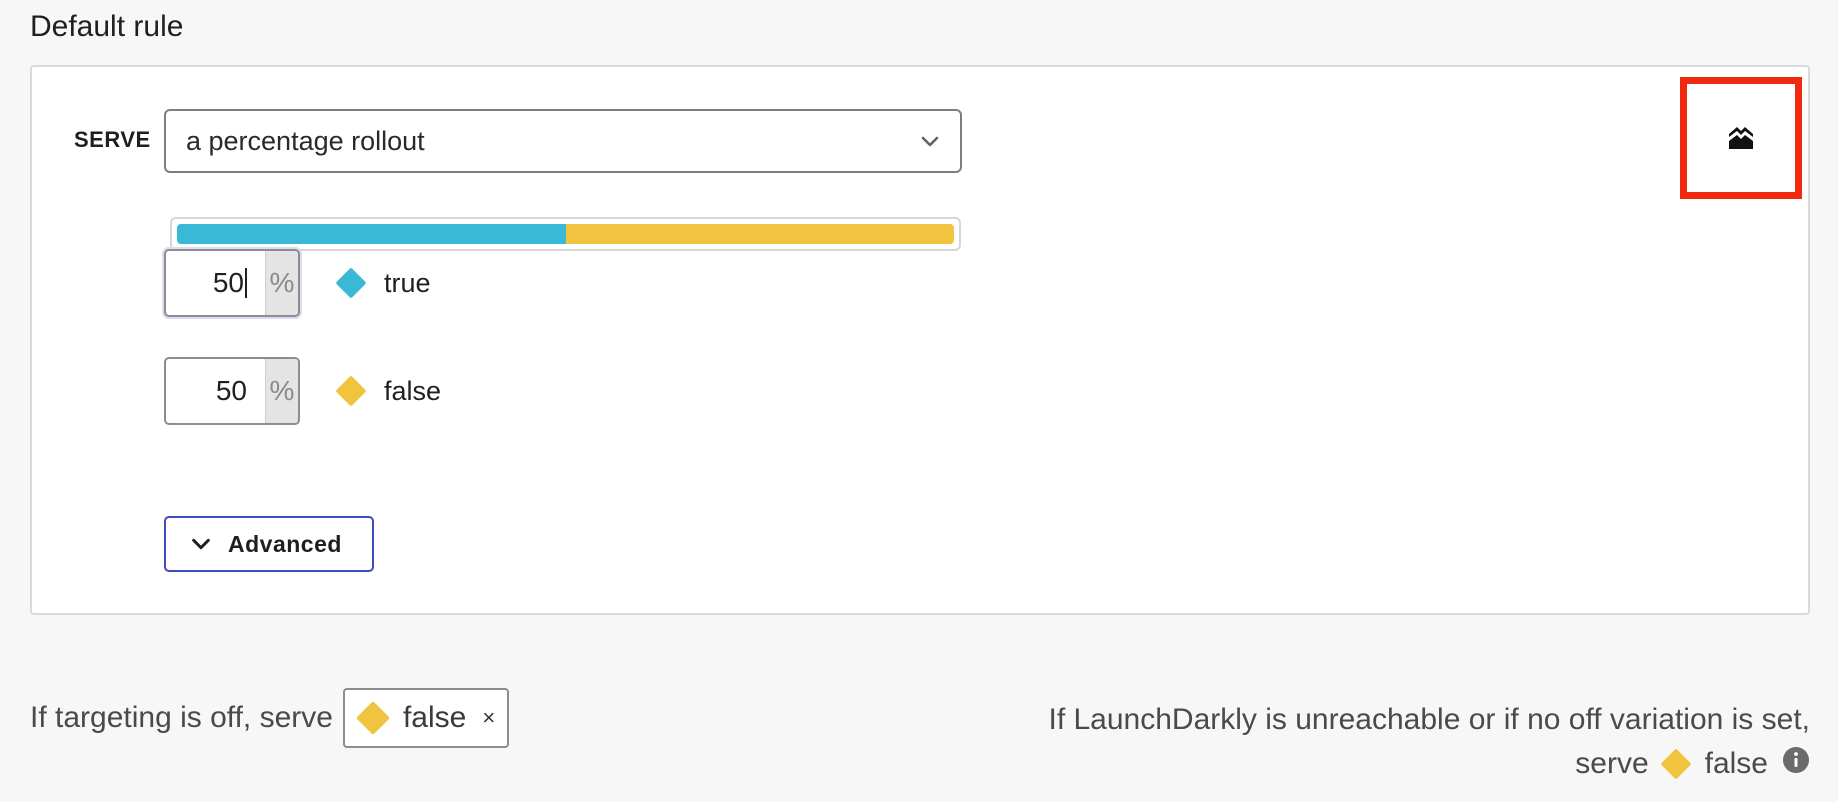 Image resolution: width=1838 pixels, height=802 pixels. What do you see at coordinates (1612, 763) in the screenshot?
I see `fallback-serve: serve` at bounding box center [1612, 763].